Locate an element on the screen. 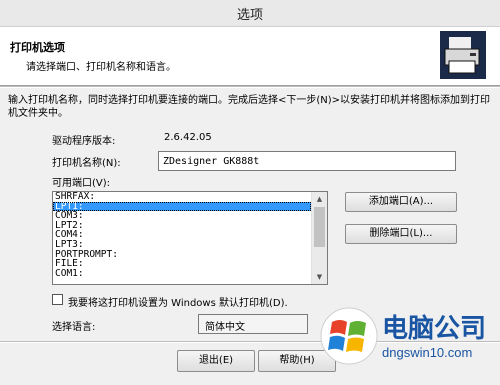  language-label: 选择语言: is located at coordinates (74, 327).